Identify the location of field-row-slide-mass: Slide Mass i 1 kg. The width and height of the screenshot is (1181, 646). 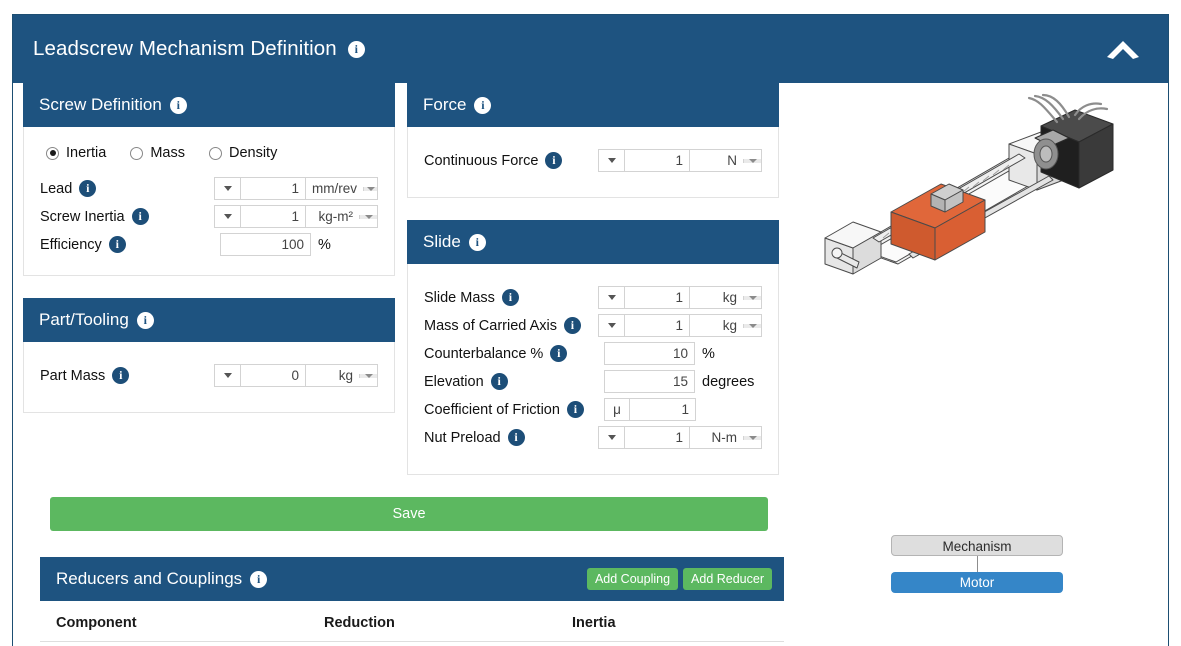
(593, 297).